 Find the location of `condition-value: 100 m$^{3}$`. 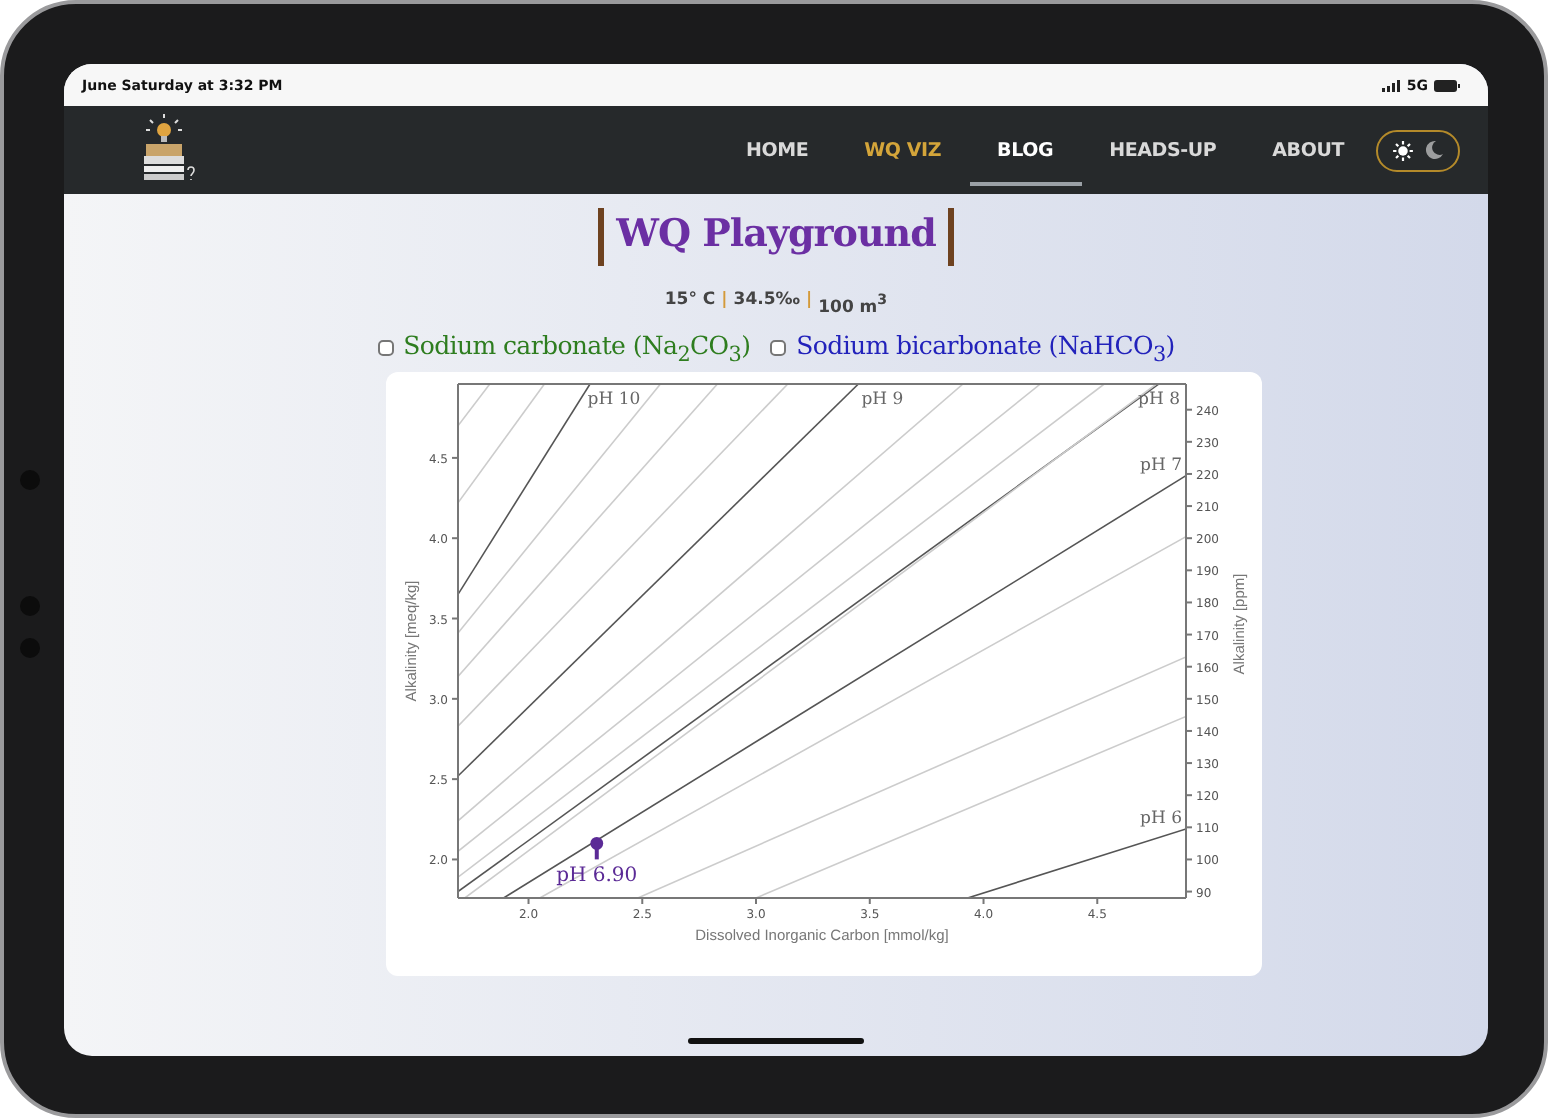

condition-value: 100 m$^{3}$ is located at coordinates (853, 304).